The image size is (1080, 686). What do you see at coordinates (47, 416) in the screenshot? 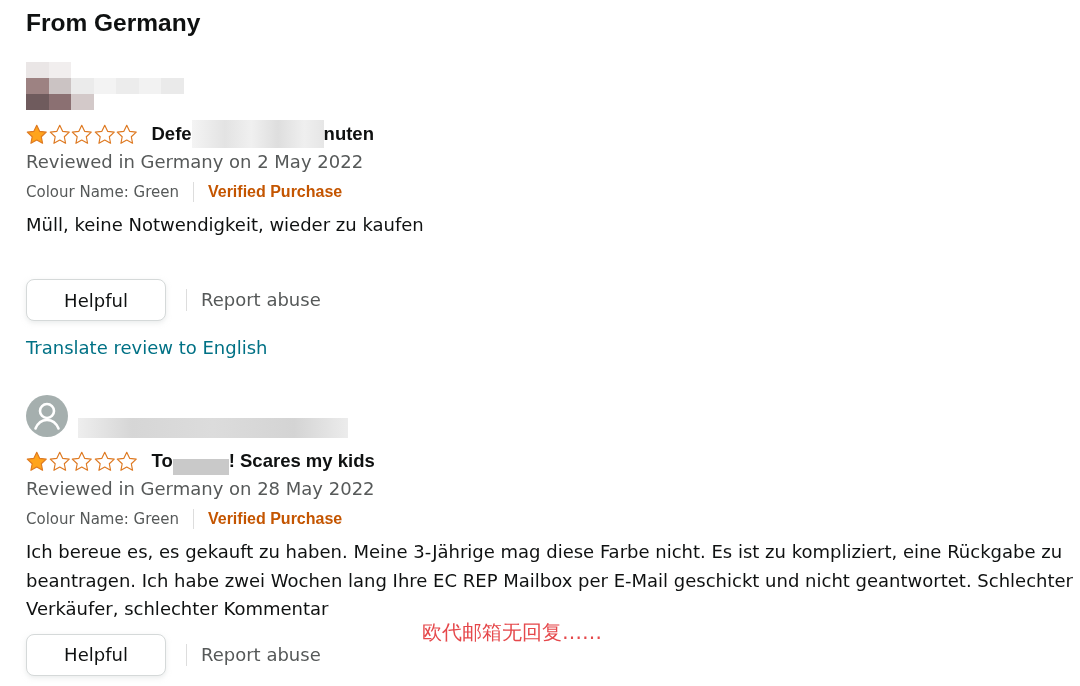
I see `avatar-icon` at bounding box center [47, 416].